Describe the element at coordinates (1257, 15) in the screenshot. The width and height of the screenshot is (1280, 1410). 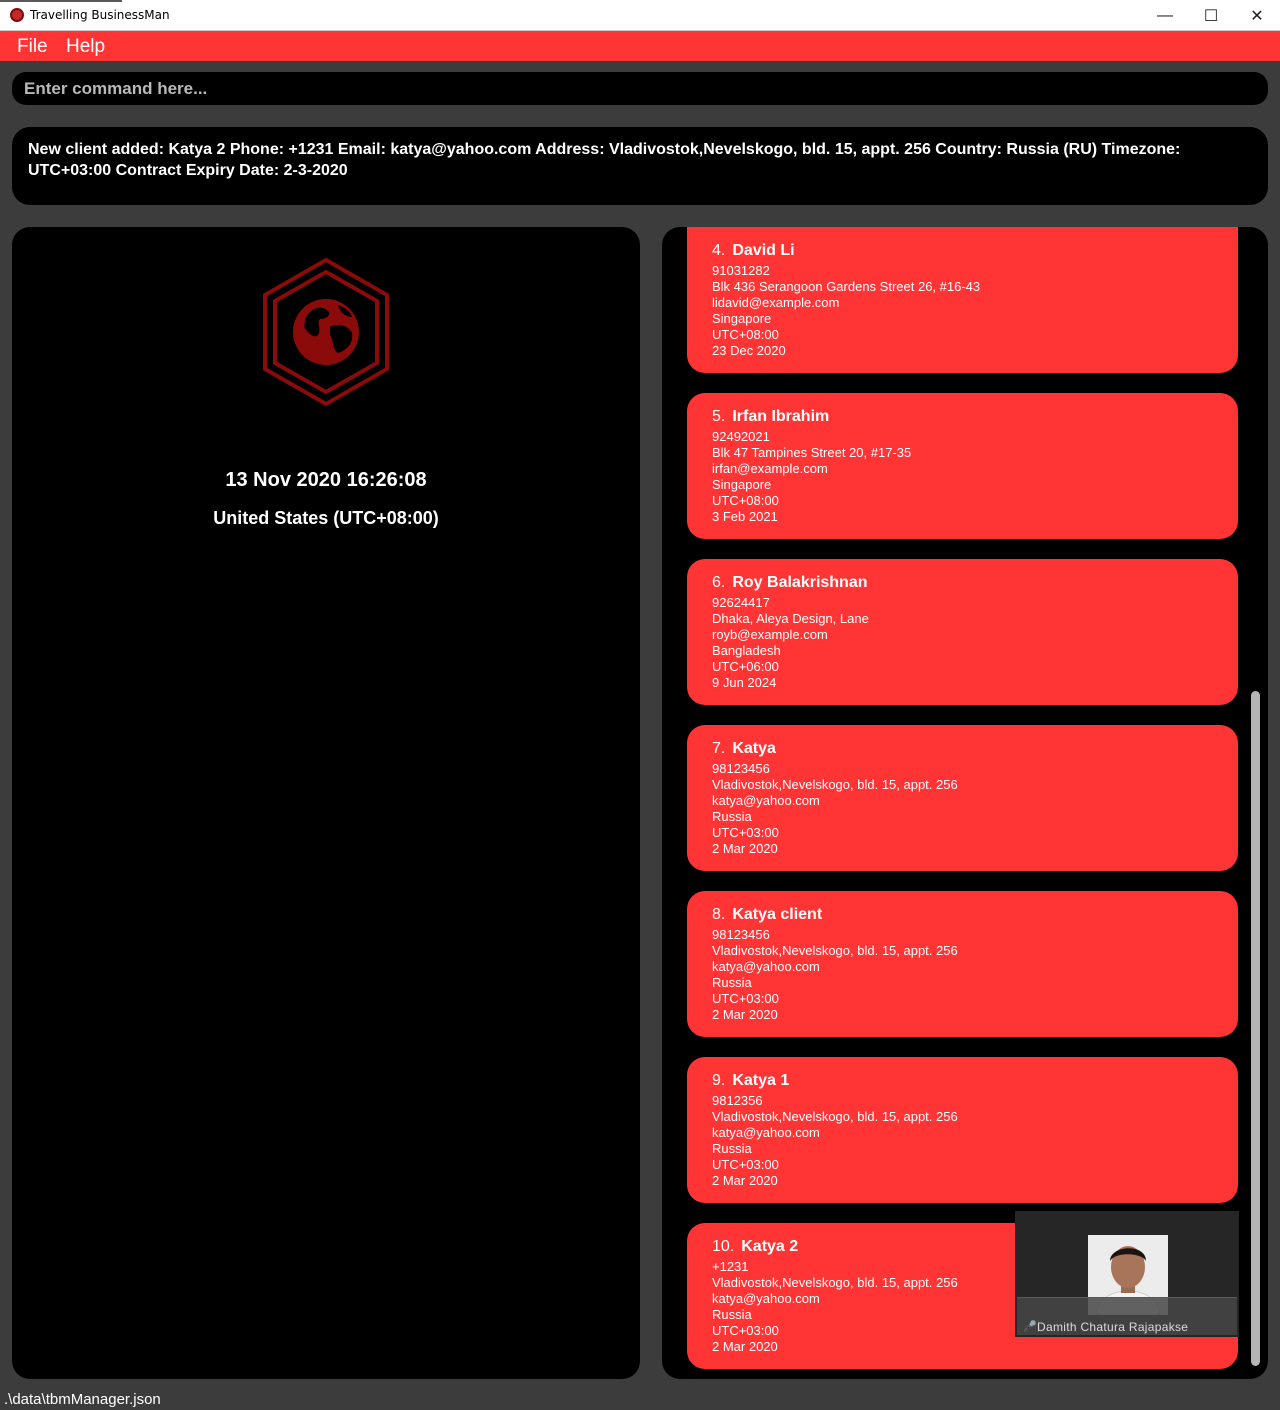
I see `close-button: ✕` at that location.